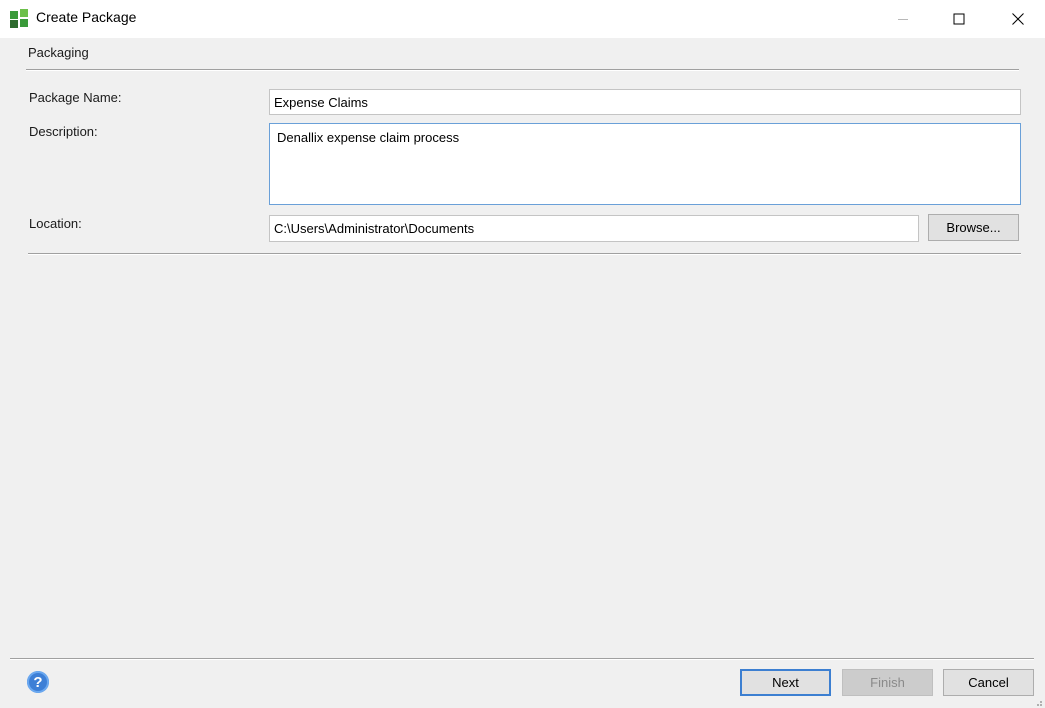 The image size is (1045, 708). What do you see at coordinates (988, 682) in the screenshot?
I see `cancel-button: Cancel` at bounding box center [988, 682].